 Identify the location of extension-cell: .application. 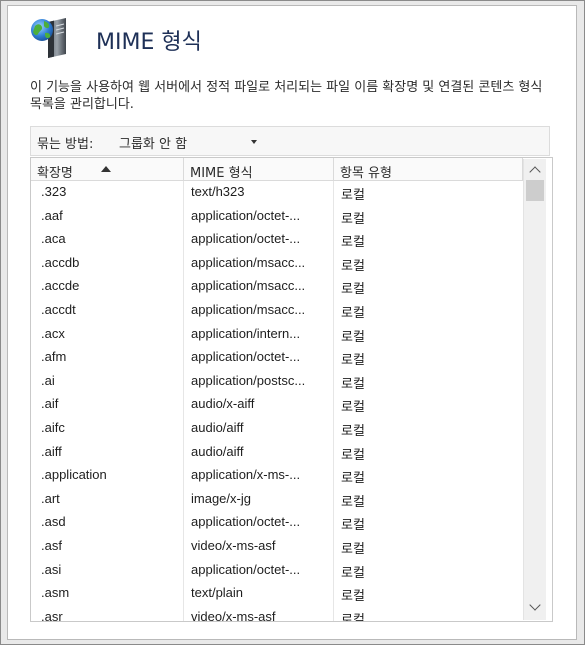
(74, 475).